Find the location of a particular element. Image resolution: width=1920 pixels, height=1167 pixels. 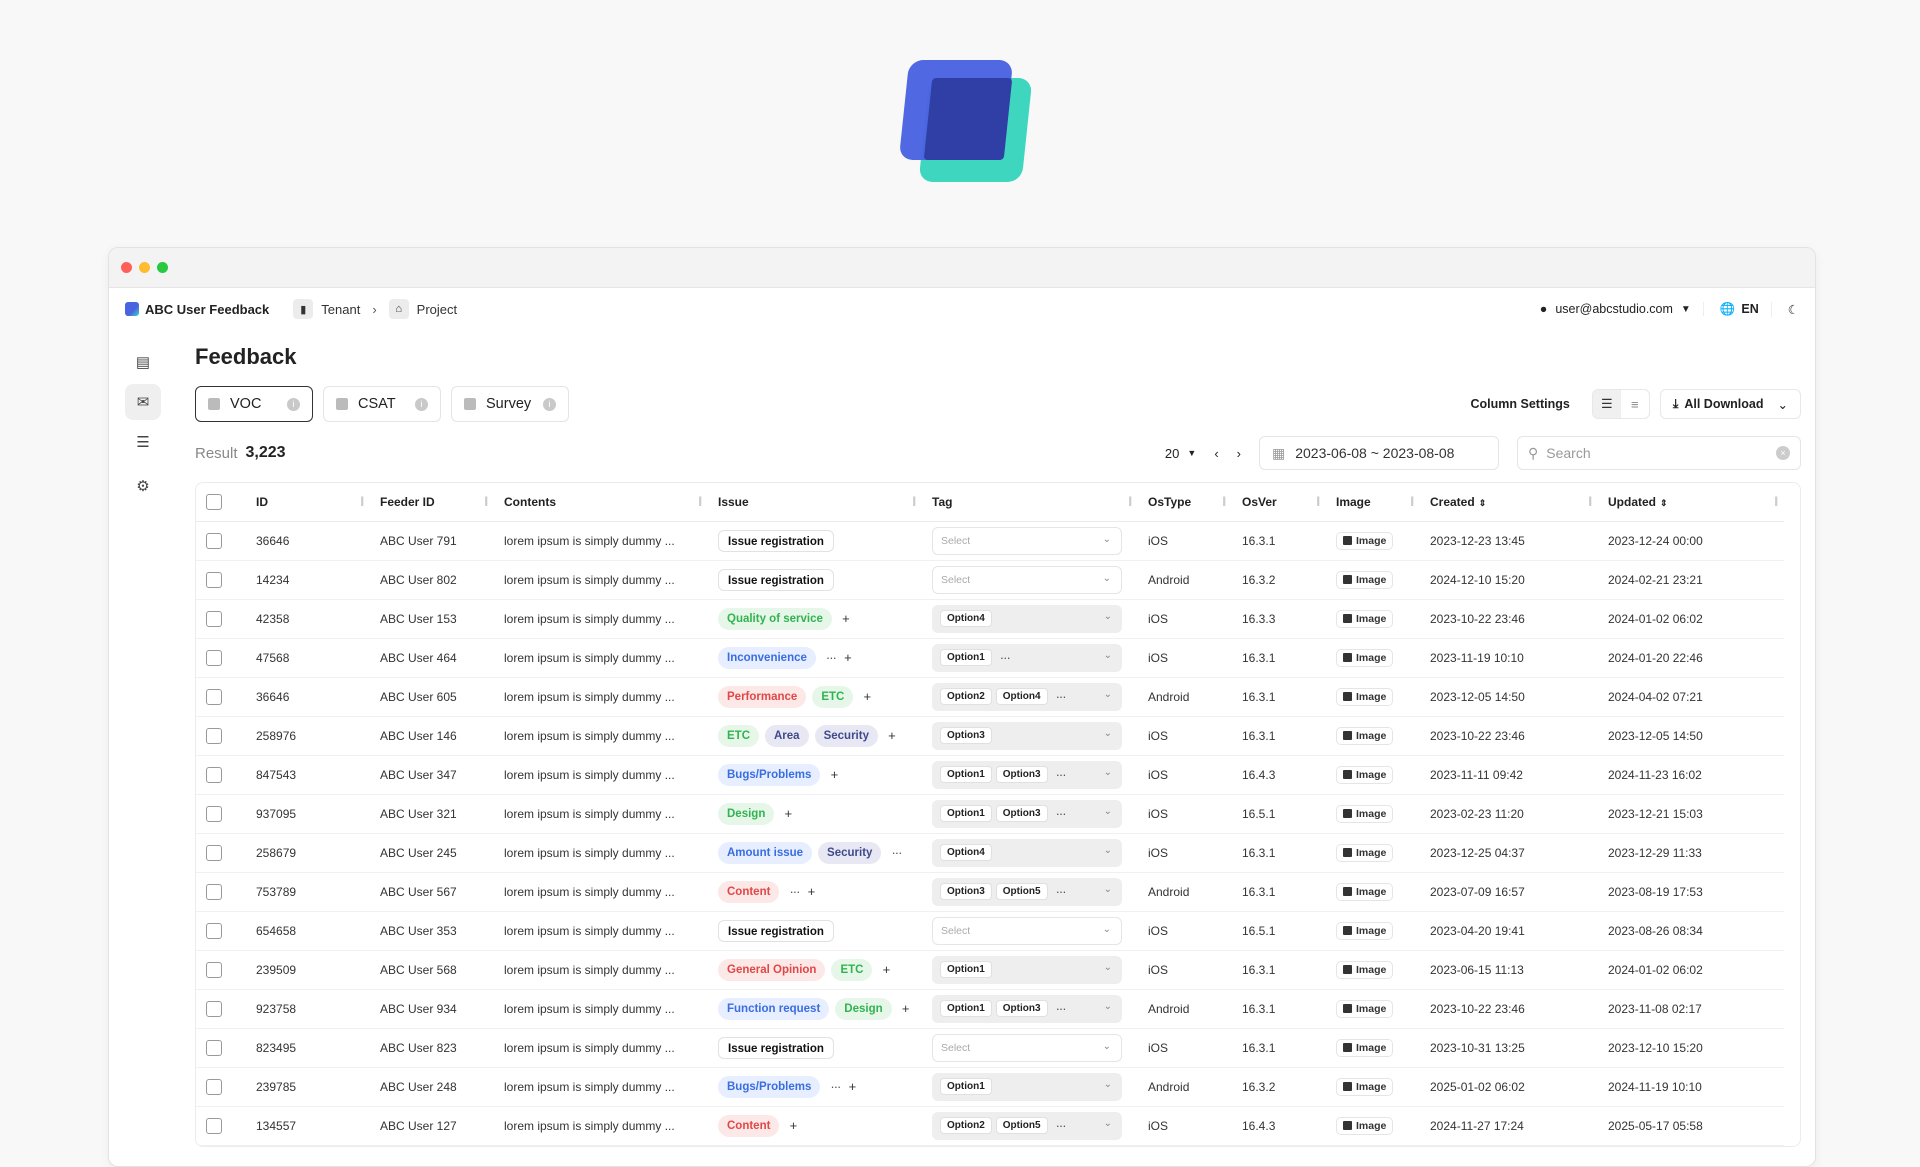

app-name: ABC User Feedback is located at coordinates (207, 309).